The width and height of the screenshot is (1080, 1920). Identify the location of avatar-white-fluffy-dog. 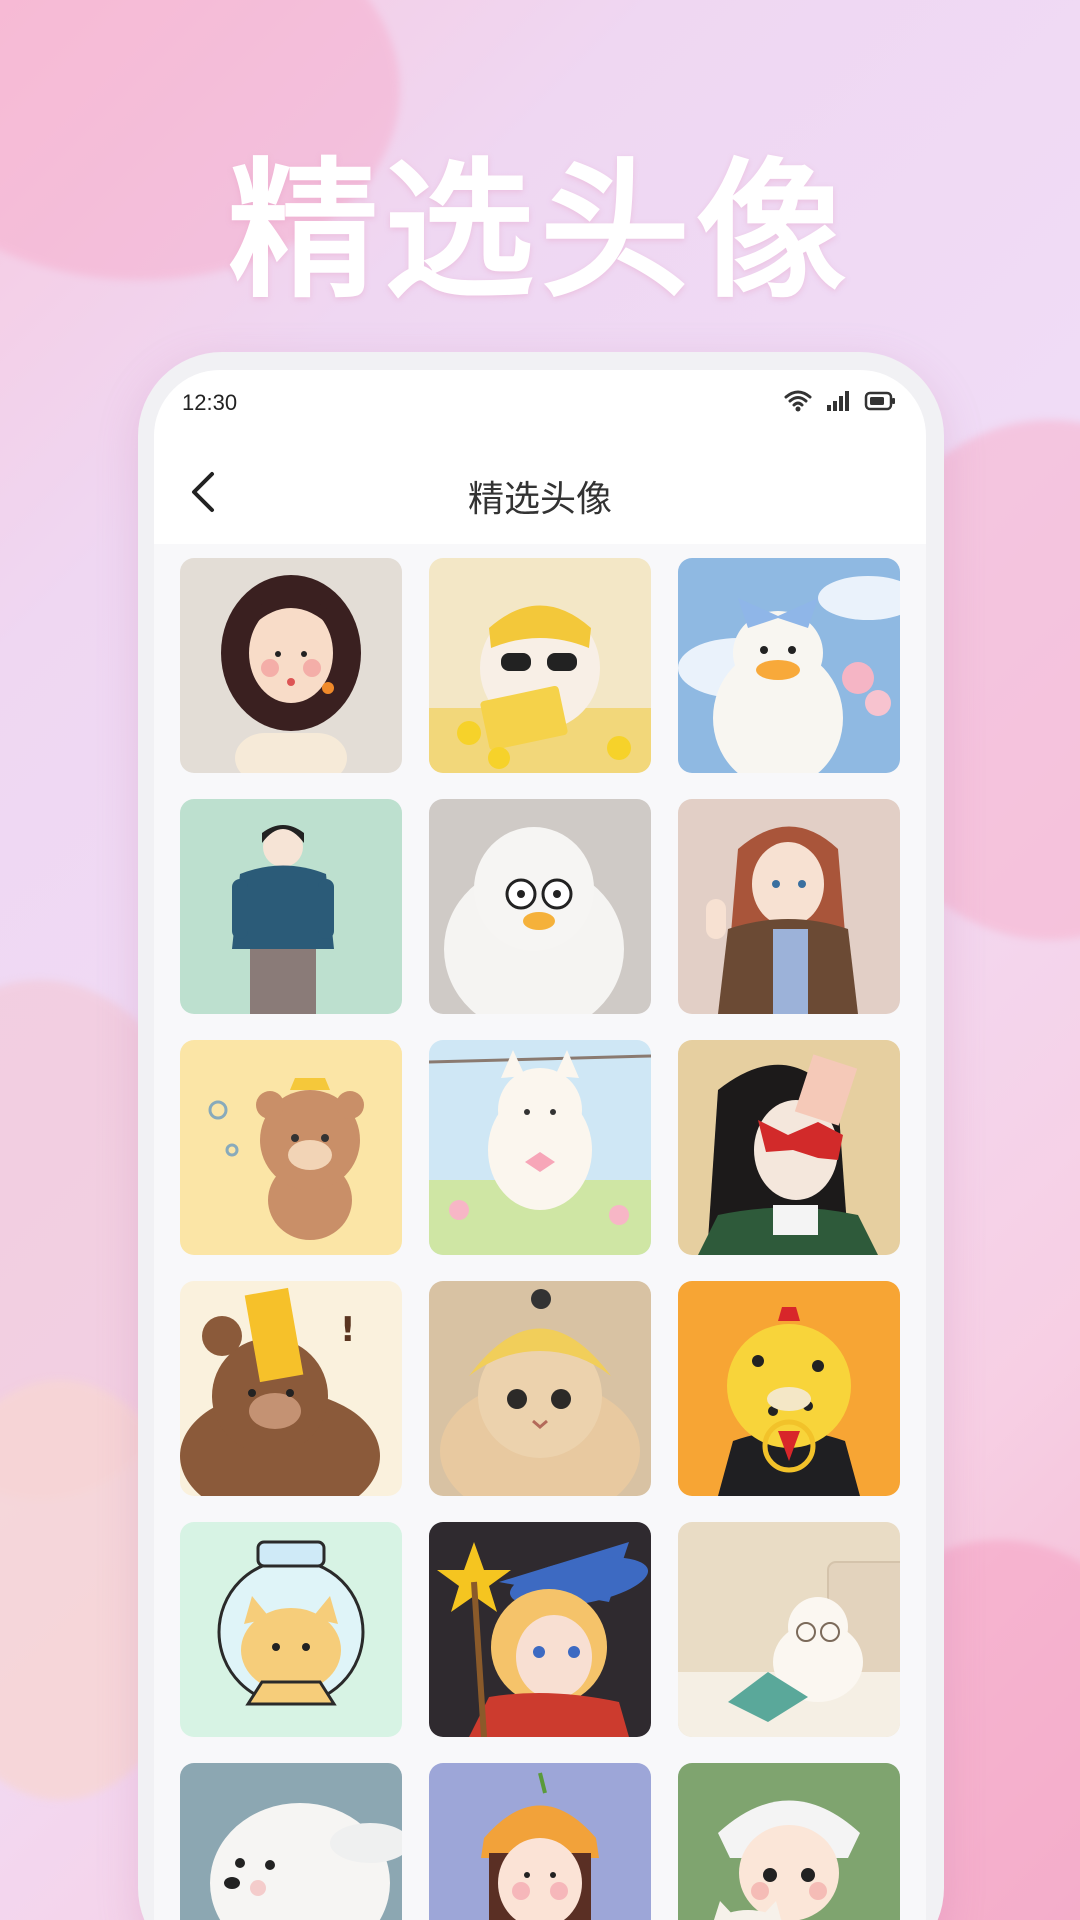
(291, 1841).